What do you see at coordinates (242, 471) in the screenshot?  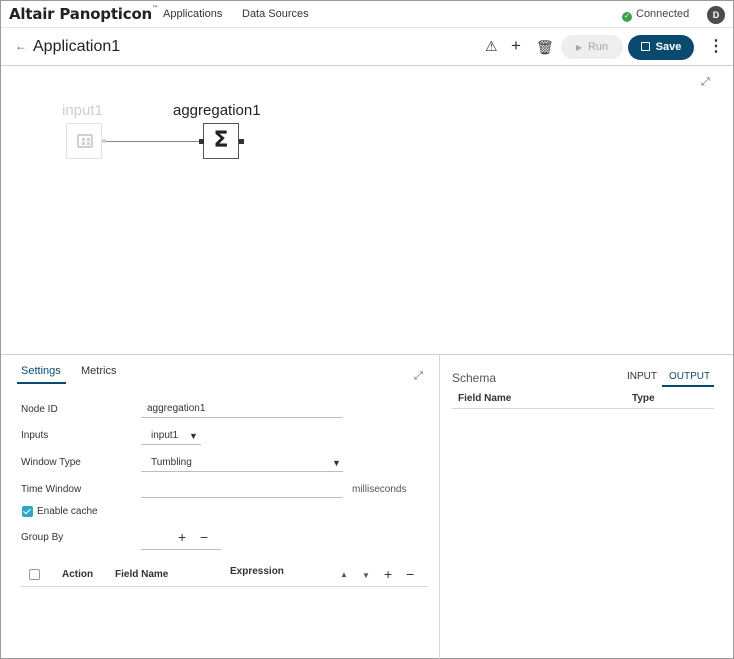 I see `window-type-underline` at bounding box center [242, 471].